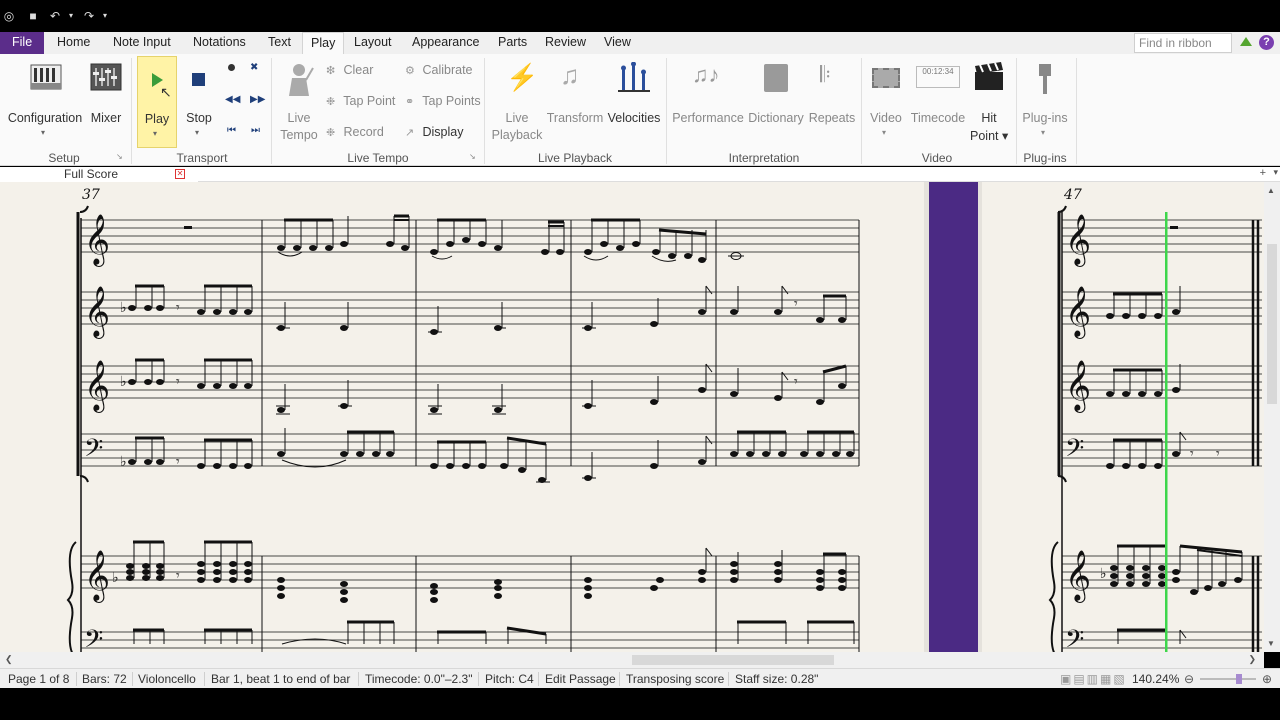 This screenshot has height=720, width=1280. What do you see at coordinates (570, 75) in the screenshot?
I see `transform-icon: ♫` at bounding box center [570, 75].